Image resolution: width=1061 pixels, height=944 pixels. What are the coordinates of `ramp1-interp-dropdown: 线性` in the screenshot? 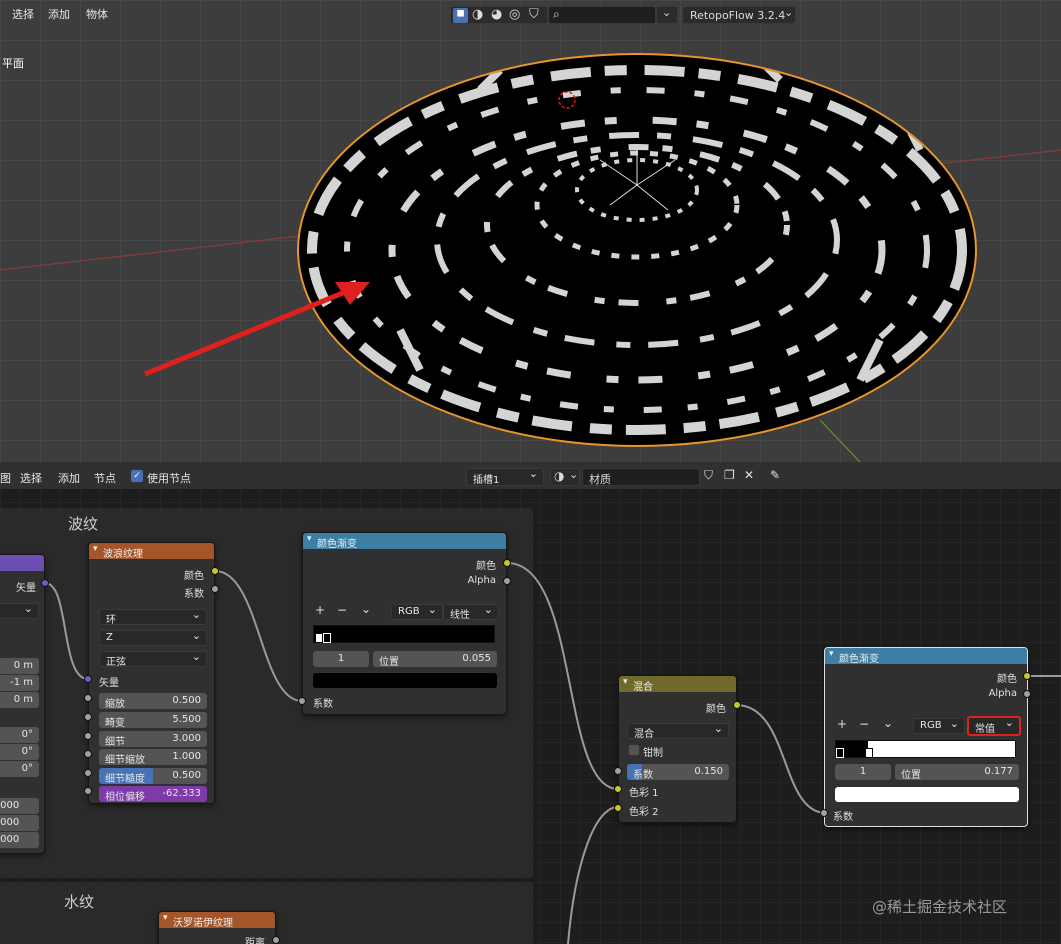 It's located at (471, 612).